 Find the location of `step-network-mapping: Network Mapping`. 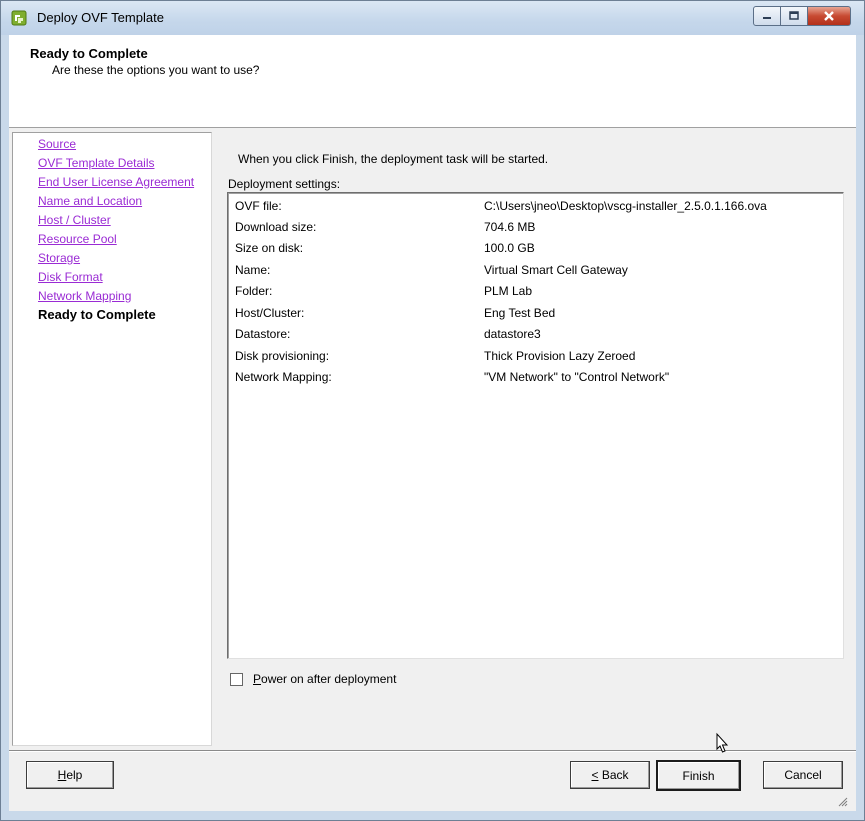

step-network-mapping: Network Mapping is located at coordinates (84, 296).